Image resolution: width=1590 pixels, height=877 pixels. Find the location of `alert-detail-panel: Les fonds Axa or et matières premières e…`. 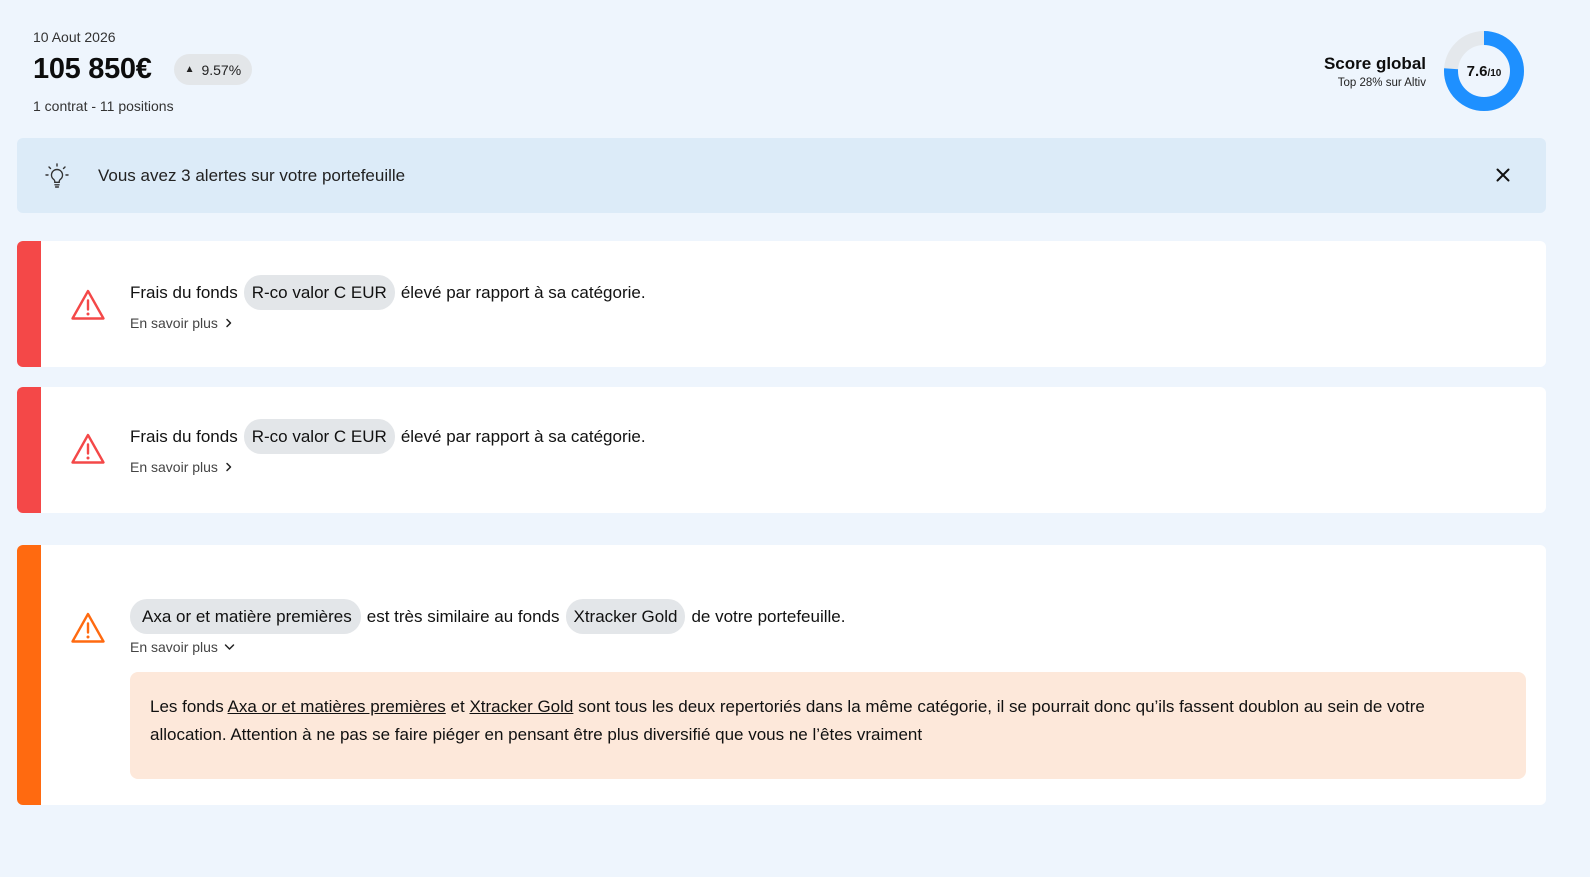

alert-detail-panel: Les fonds Axa or et matières premières e… is located at coordinates (828, 725).